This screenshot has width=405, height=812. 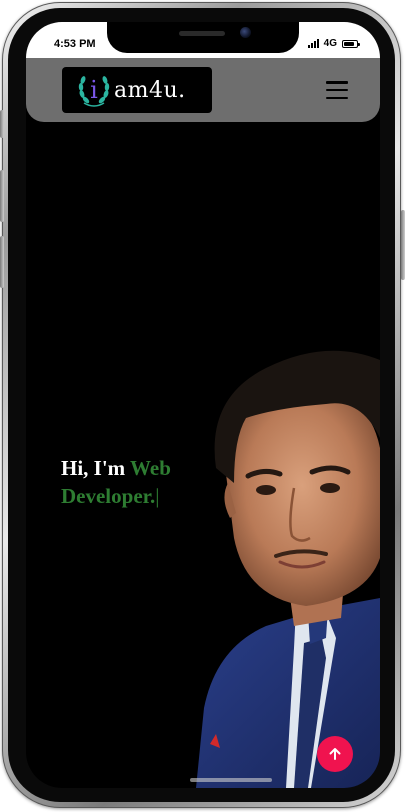 I want to click on scroll-to-top-button, so click(x=335, y=754).